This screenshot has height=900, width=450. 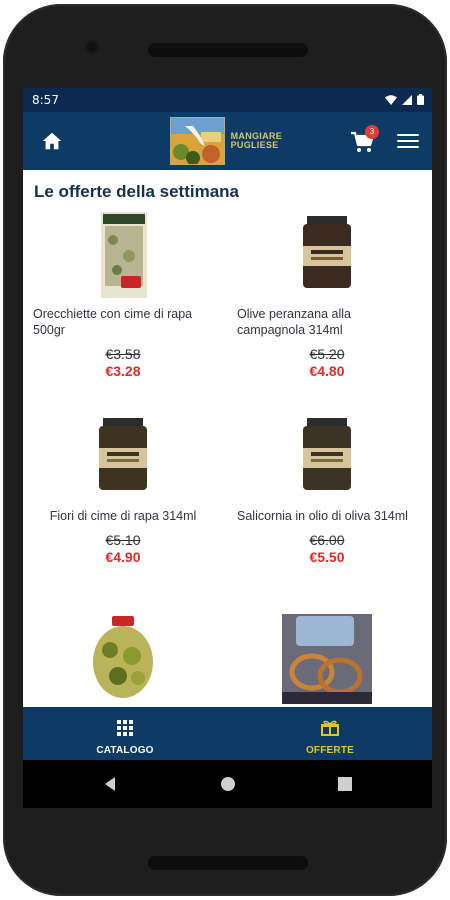 What do you see at coordinates (322, 516) in the screenshot?
I see `product-name: Salicornia in olio di oliva 314ml` at bounding box center [322, 516].